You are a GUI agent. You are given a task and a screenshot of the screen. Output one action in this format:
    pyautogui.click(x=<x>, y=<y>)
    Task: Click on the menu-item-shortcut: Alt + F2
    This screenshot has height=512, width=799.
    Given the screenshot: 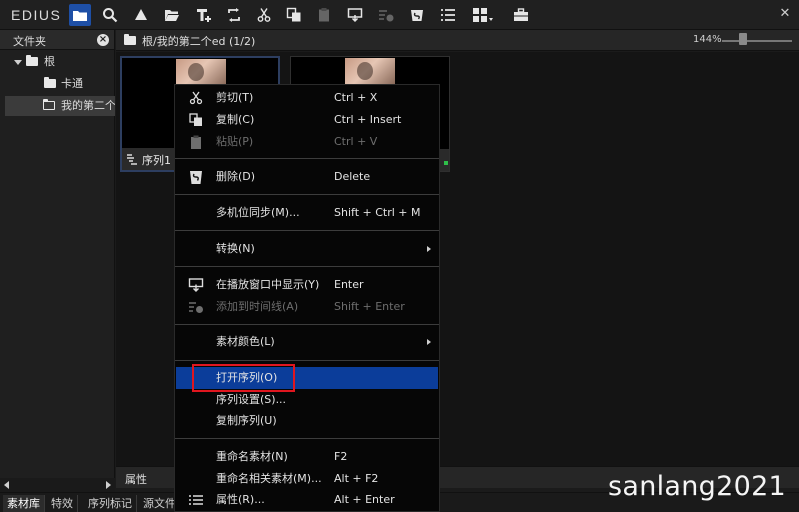 What is the action you would take?
    pyautogui.click(x=356, y=478)
    